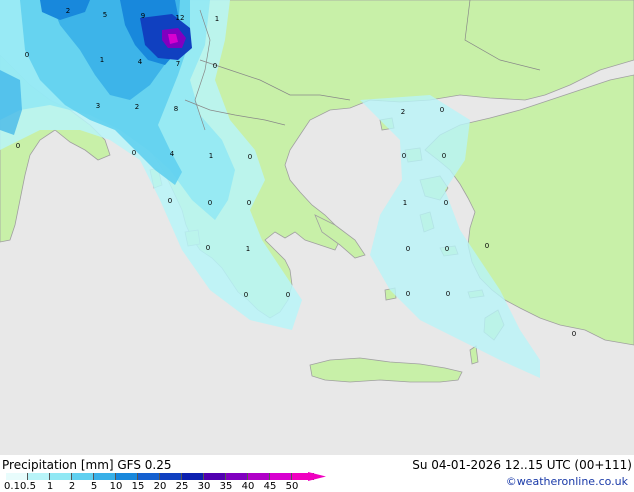 The height and width of the screenshot is (492, 634). Describe the element at coordinates (50, 486) in the screenshot. I see `scale-tick-label: 1` at that location.